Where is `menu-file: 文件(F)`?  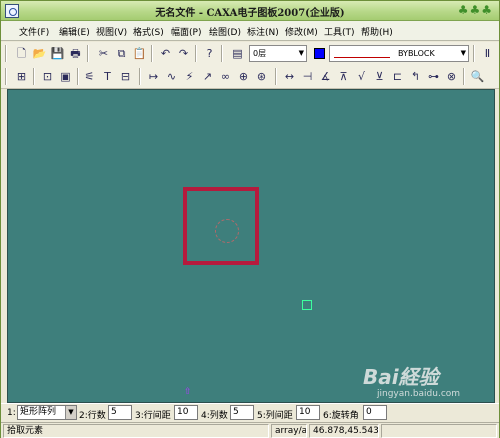
menu-file: 文件(F) is located at coordinates (34, 31).